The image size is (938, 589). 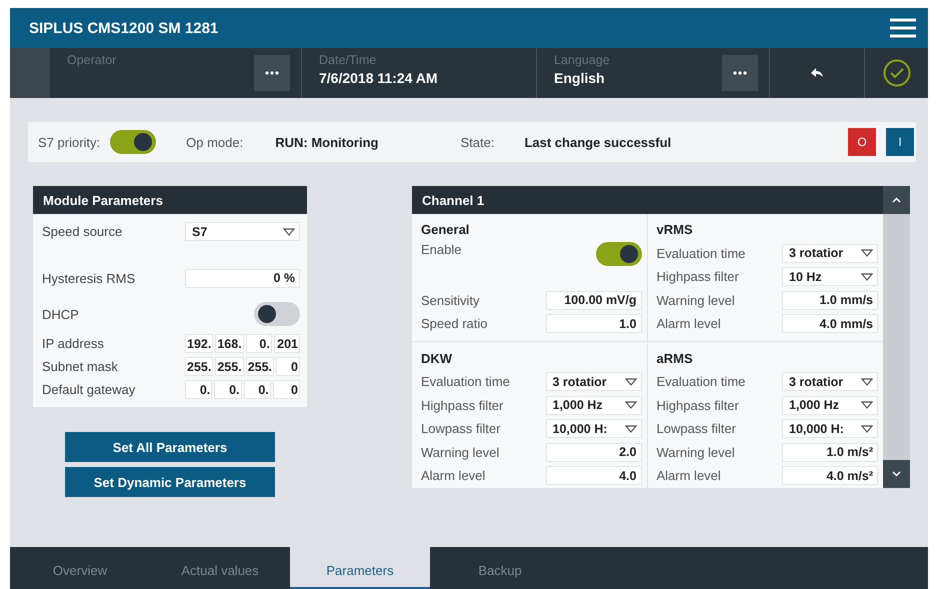 What do you see at coordinates (360, 568) in the screenshot?
I see `tab: Parameters` at bounding box center [360, 568].